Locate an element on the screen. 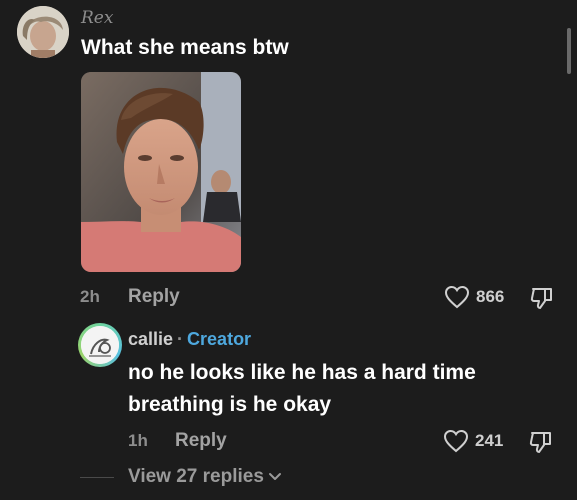  reply-reply-button: Reply is located at coordinates (201, 441).